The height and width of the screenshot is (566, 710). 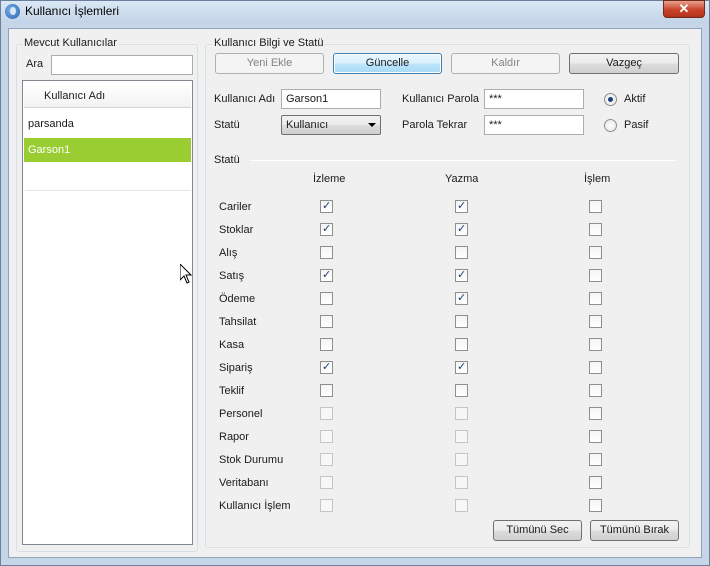 What do you see at coordinates (241, 414) in the screenshot?
I see `permission-row-label: Personel` at bounding box center [241, 414].